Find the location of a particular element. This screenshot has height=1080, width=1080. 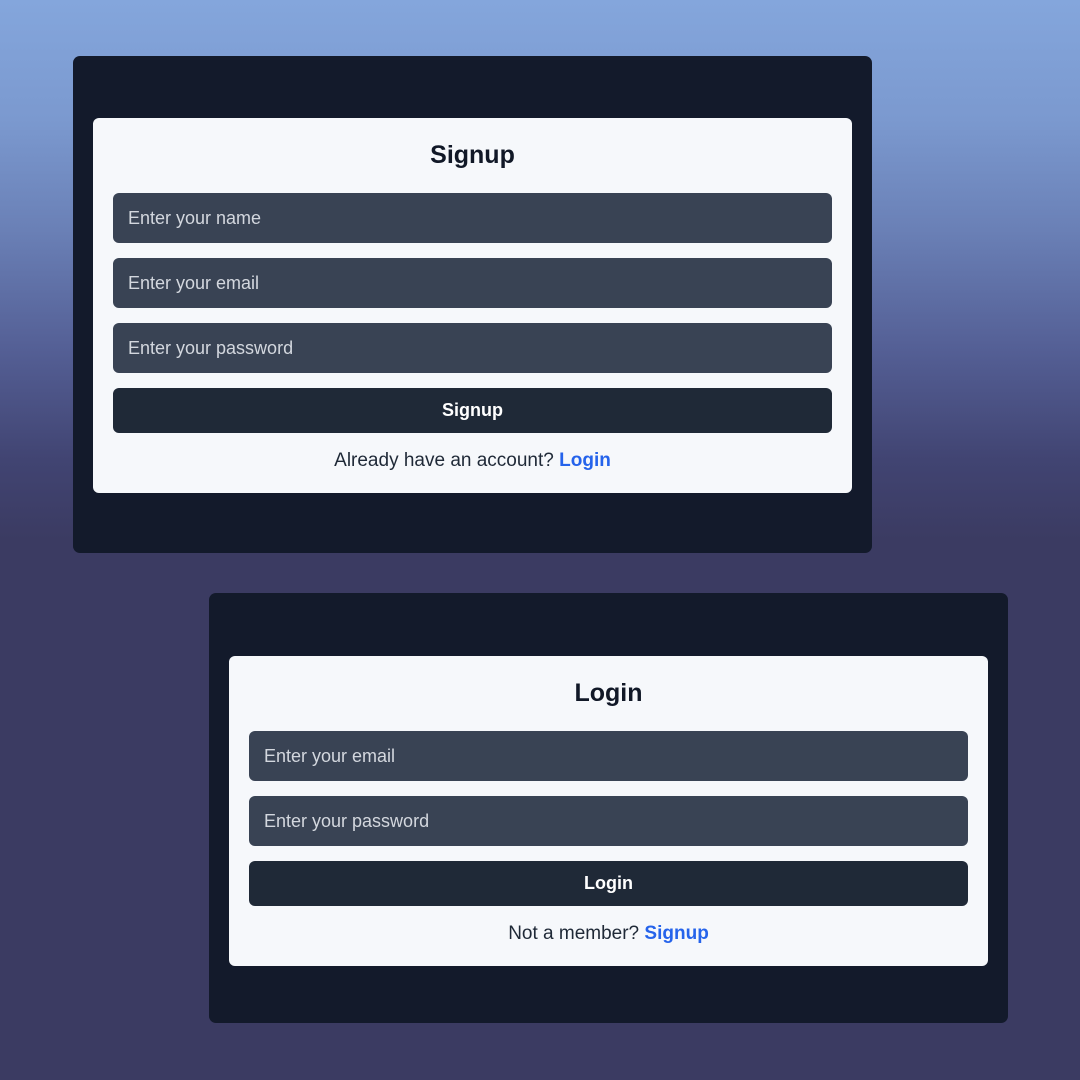

login-link: Login is located at coordinates (585, 460).